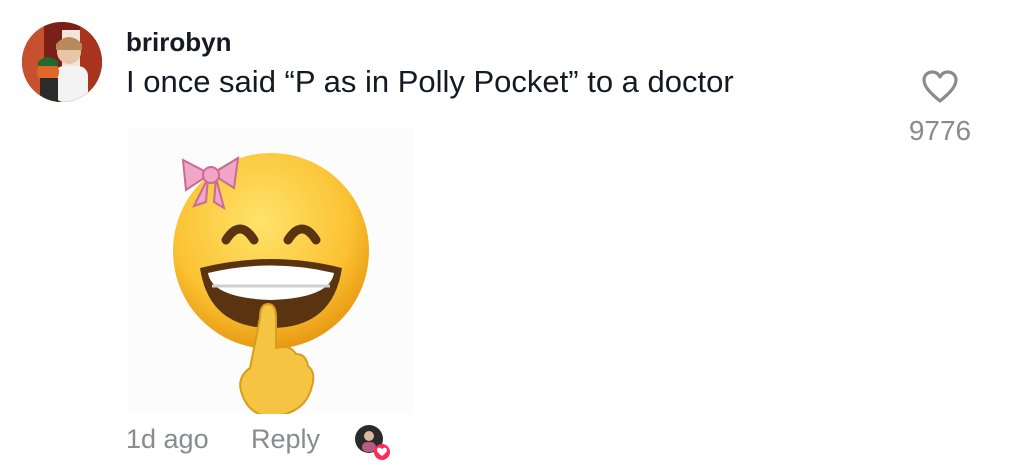 The image size is (1010, 472). What do you see at coordinates (382, 452) in the screenshot?
I see `red-heart-icon` at bounding box center [382, 452].